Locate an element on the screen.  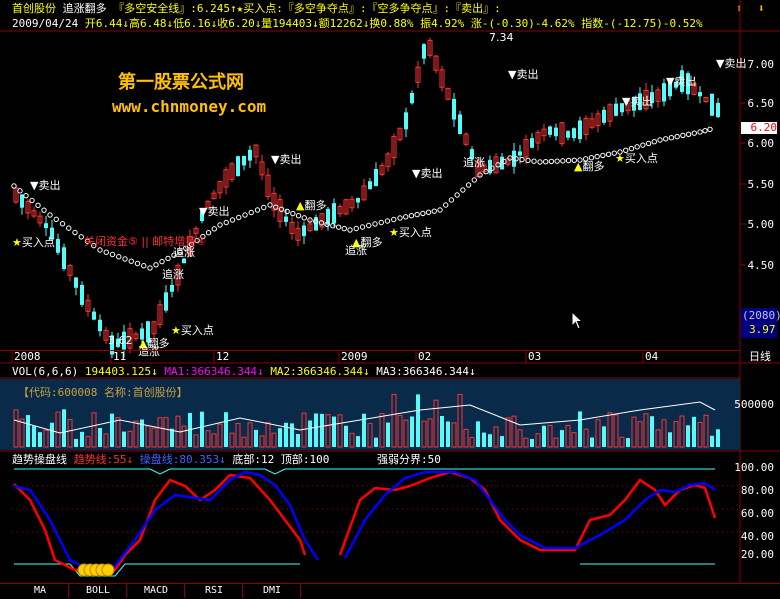
watermark-title: 第一股票公式网 is located at coordinates (181, 82).